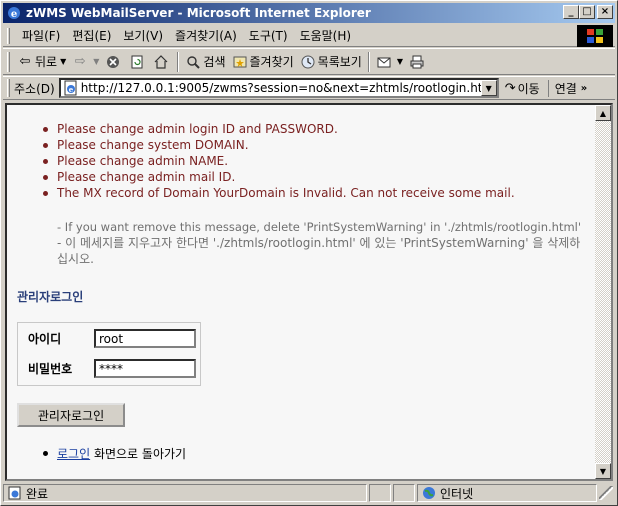 This screenshot has width=618, height=506. Describe the element at coordinates (25, 61) in the screenshot. I see `back-arrow-icon: ⇦` at that location.